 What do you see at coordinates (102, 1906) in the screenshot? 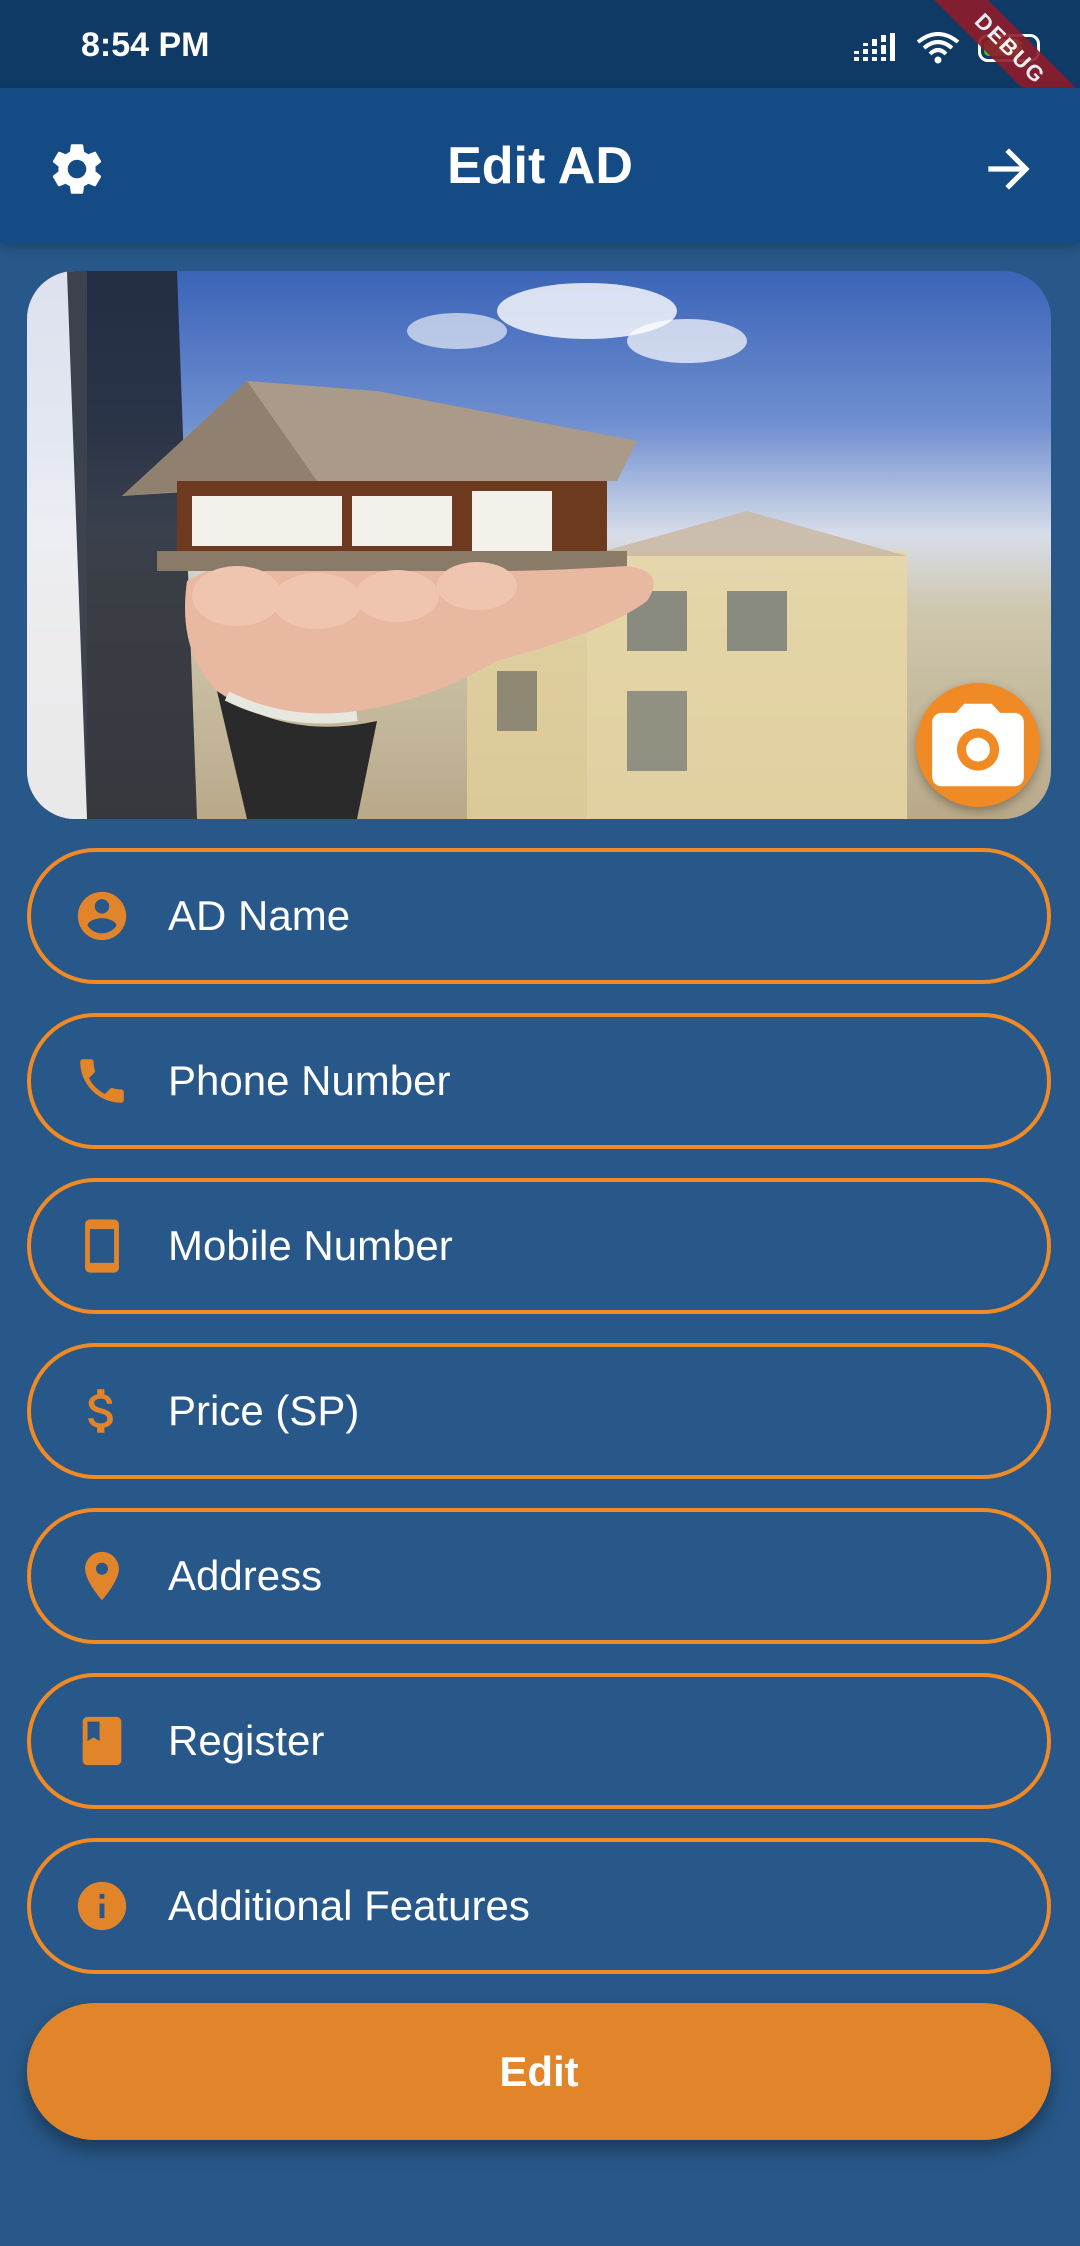
I see `info-icon` at bounding box center [102, 1906].